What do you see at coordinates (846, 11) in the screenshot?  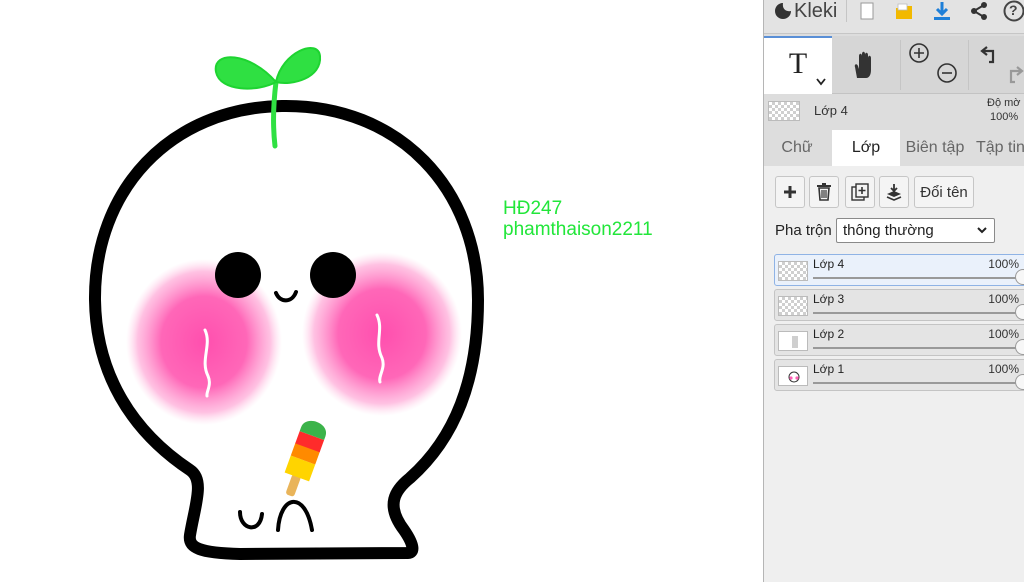 I see `toolbar-divider` at bounding box center [846, 11].